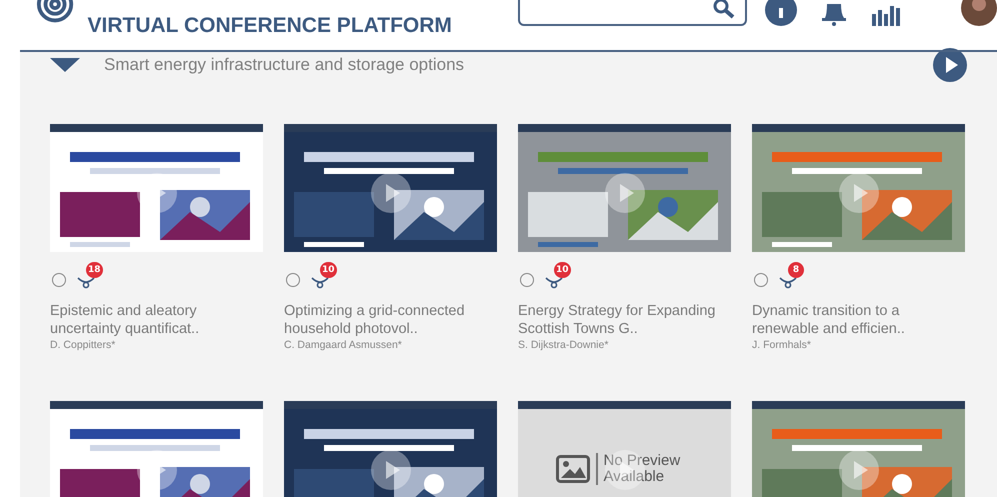 Image resolution: width=997 pixels, height=497 pixels. I want to click on image-icon, so click(573, 469).